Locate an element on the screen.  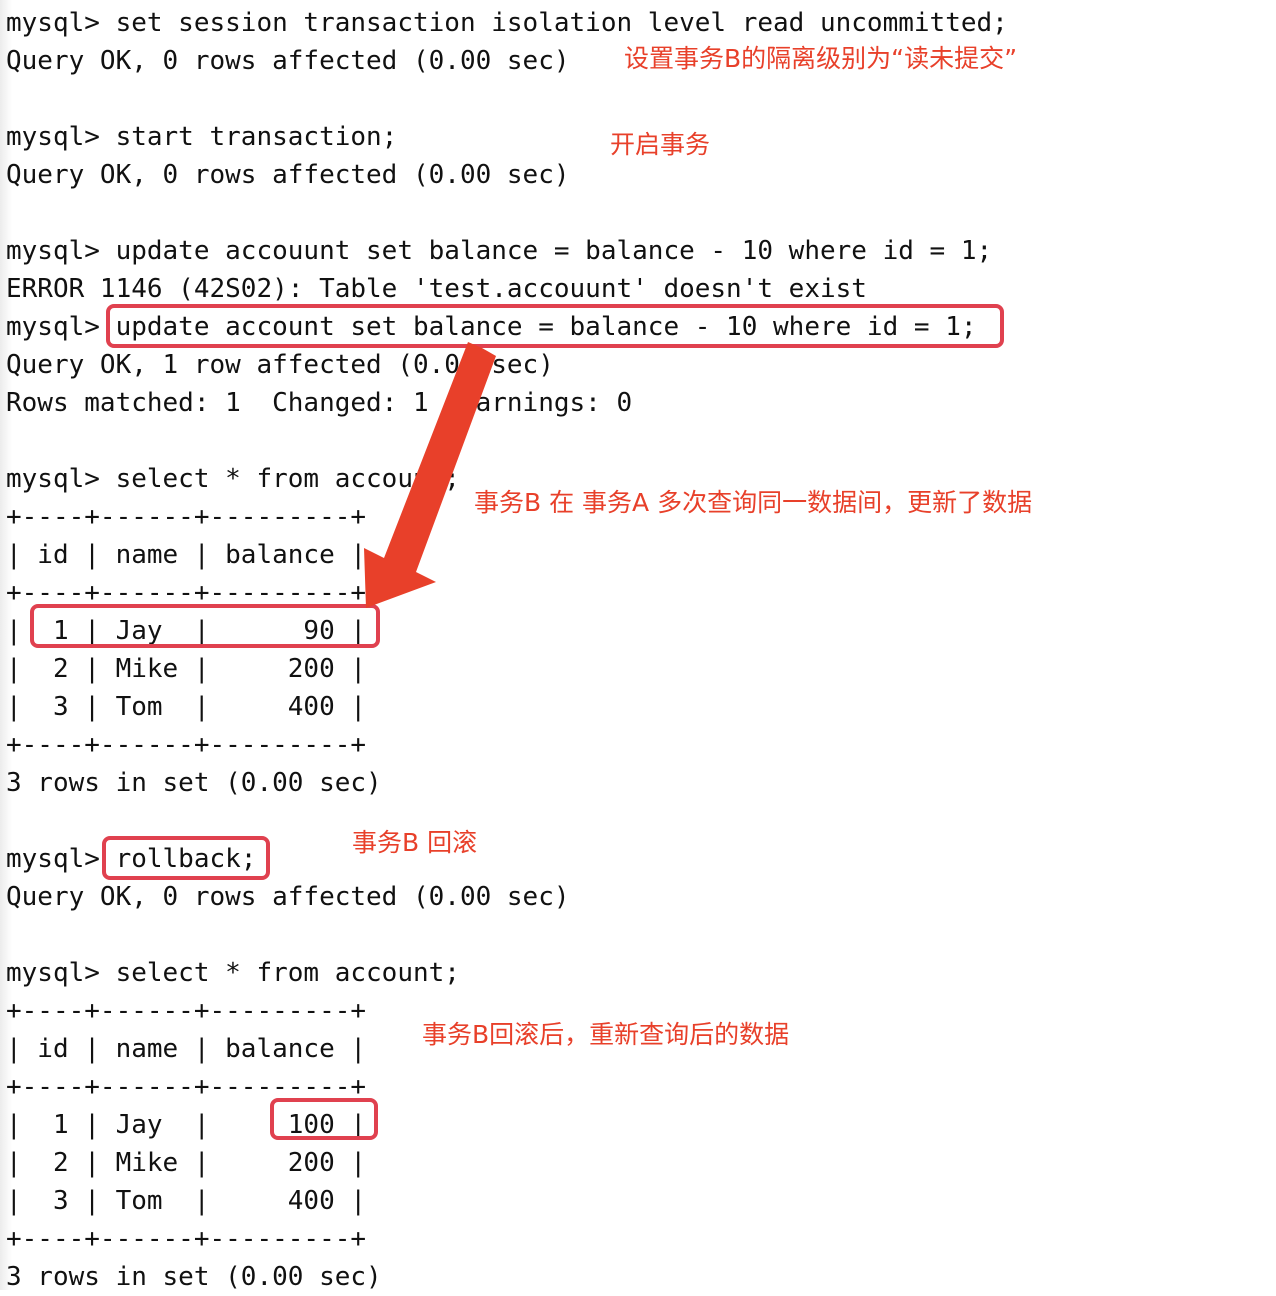
annotation-isolation-level: 设置事务B的隔离级别为“读未提交” is located at coordinates (821, 58).